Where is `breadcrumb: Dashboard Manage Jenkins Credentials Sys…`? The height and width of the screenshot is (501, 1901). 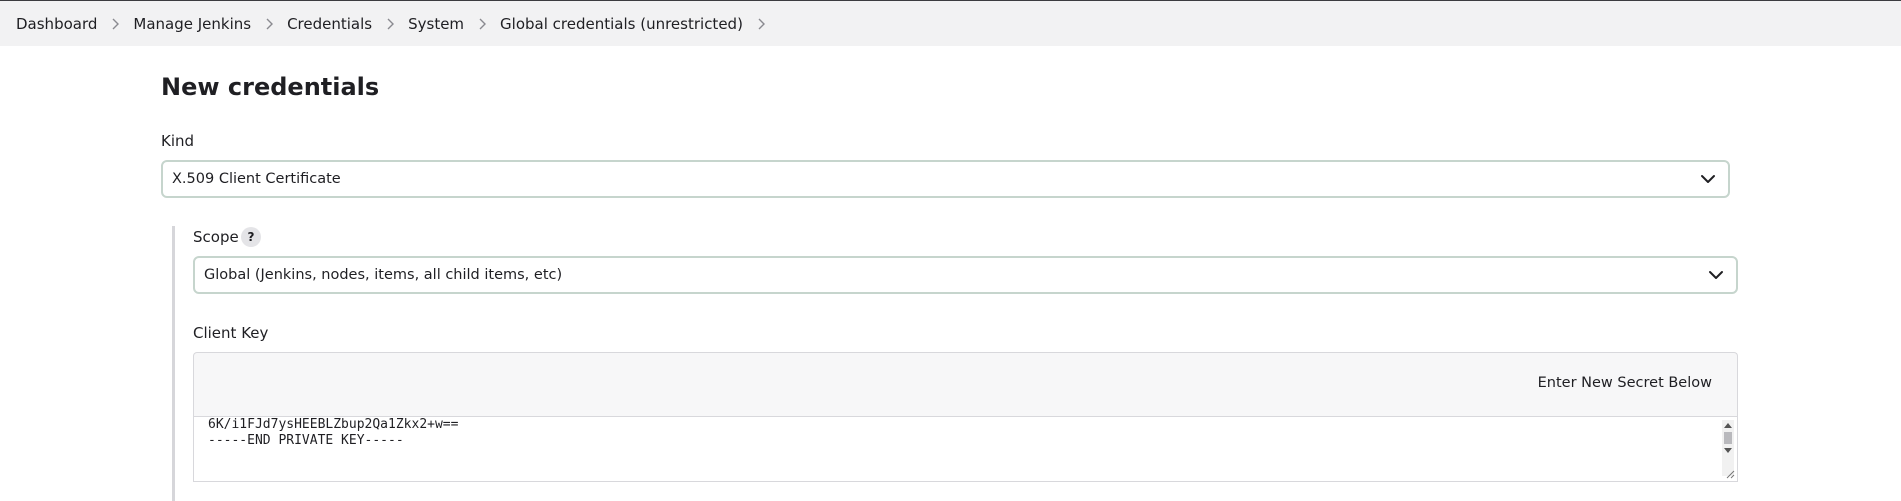 breadcrumb: Dashboard Manage Jenkins Credentials Sys… is located at coordinates (950, 23).